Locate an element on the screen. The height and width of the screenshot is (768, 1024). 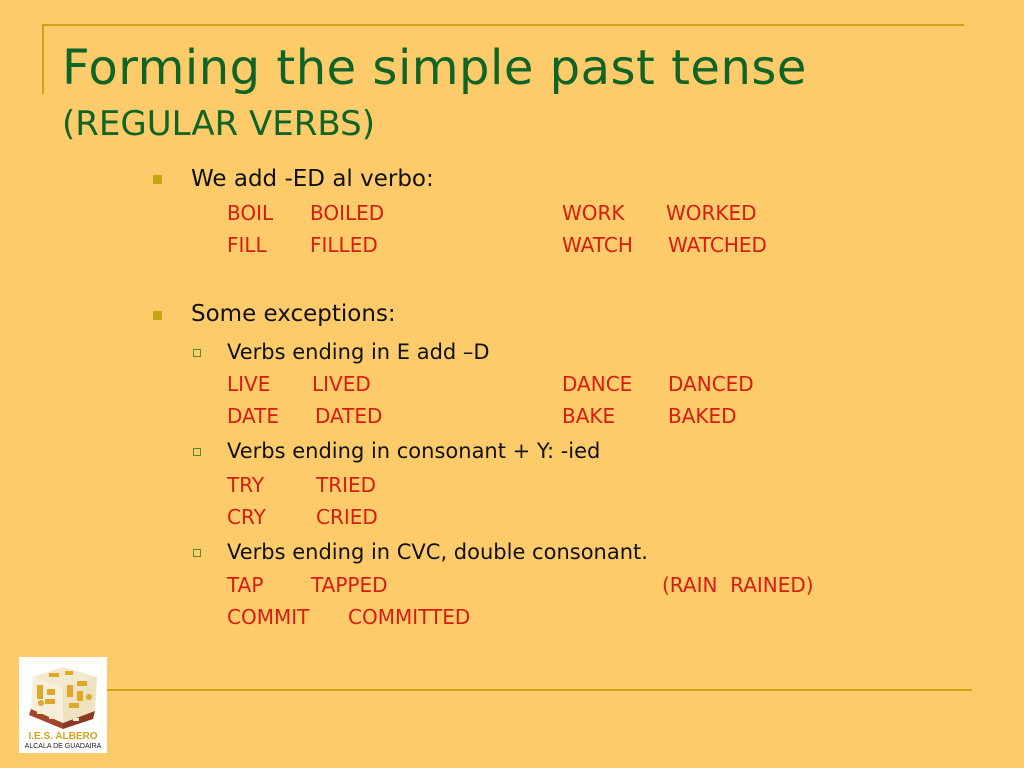
example-note: (RAIN RAINED) is located at coordinates (738, 585).